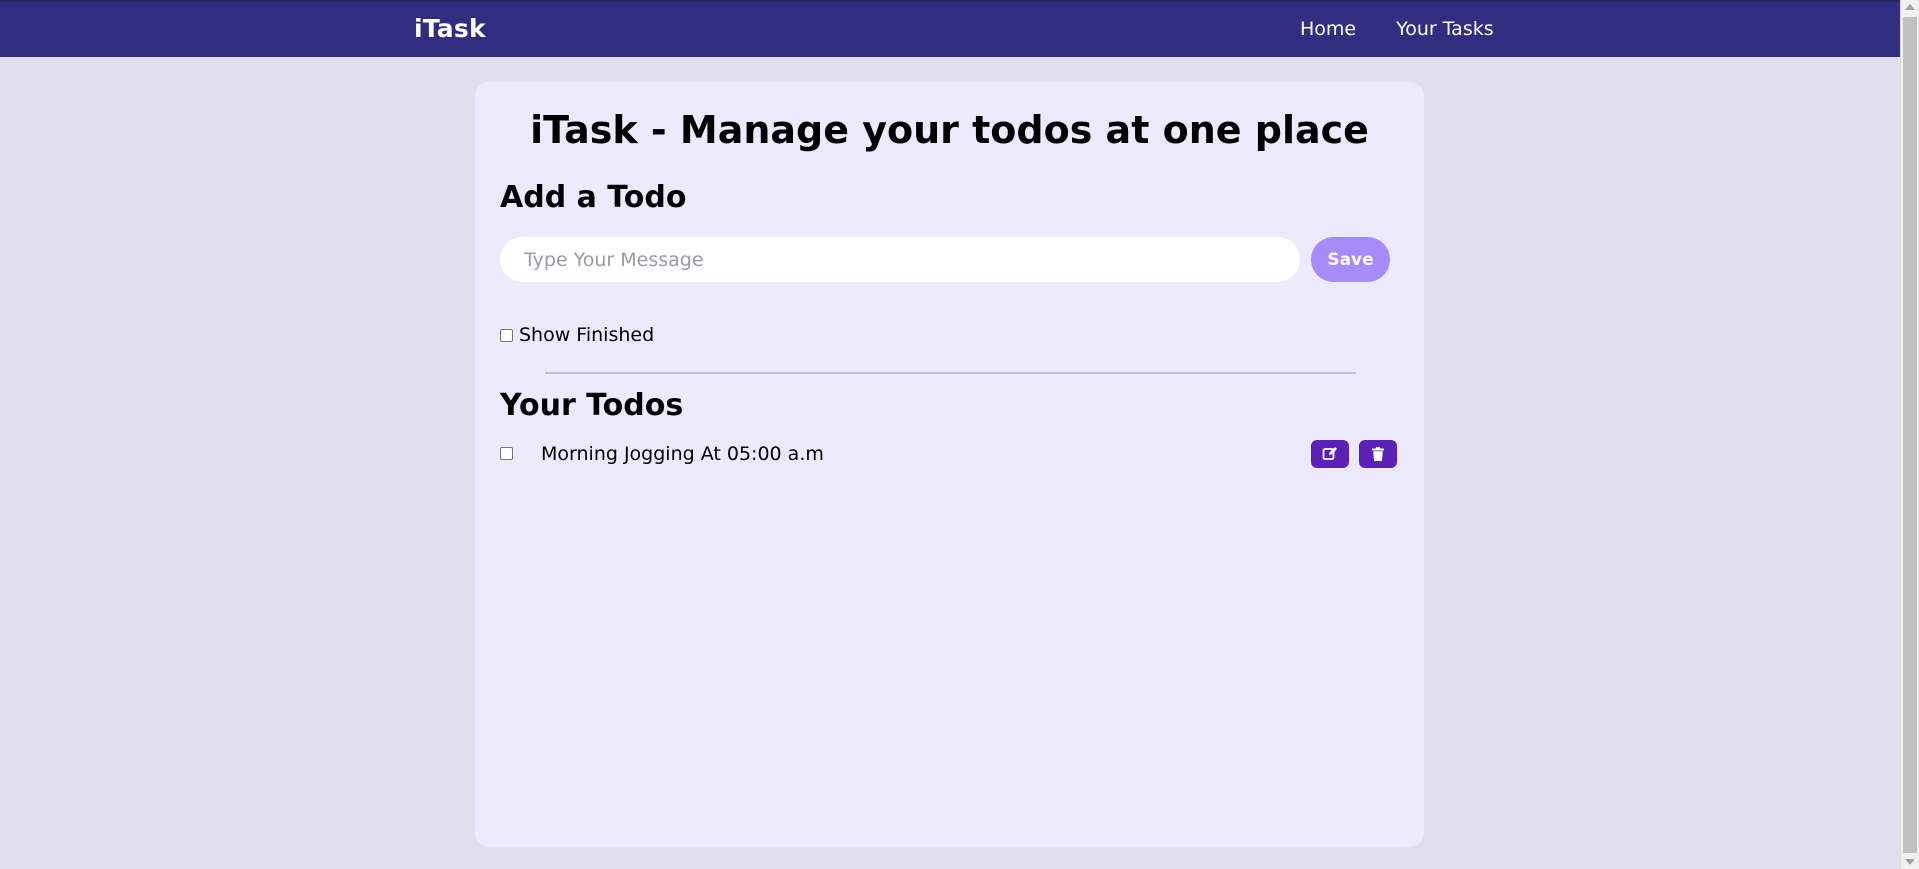  Describe the element at coordinates (1328, 29) in the screenshot. I see `nav-link-home: Home` at that location.